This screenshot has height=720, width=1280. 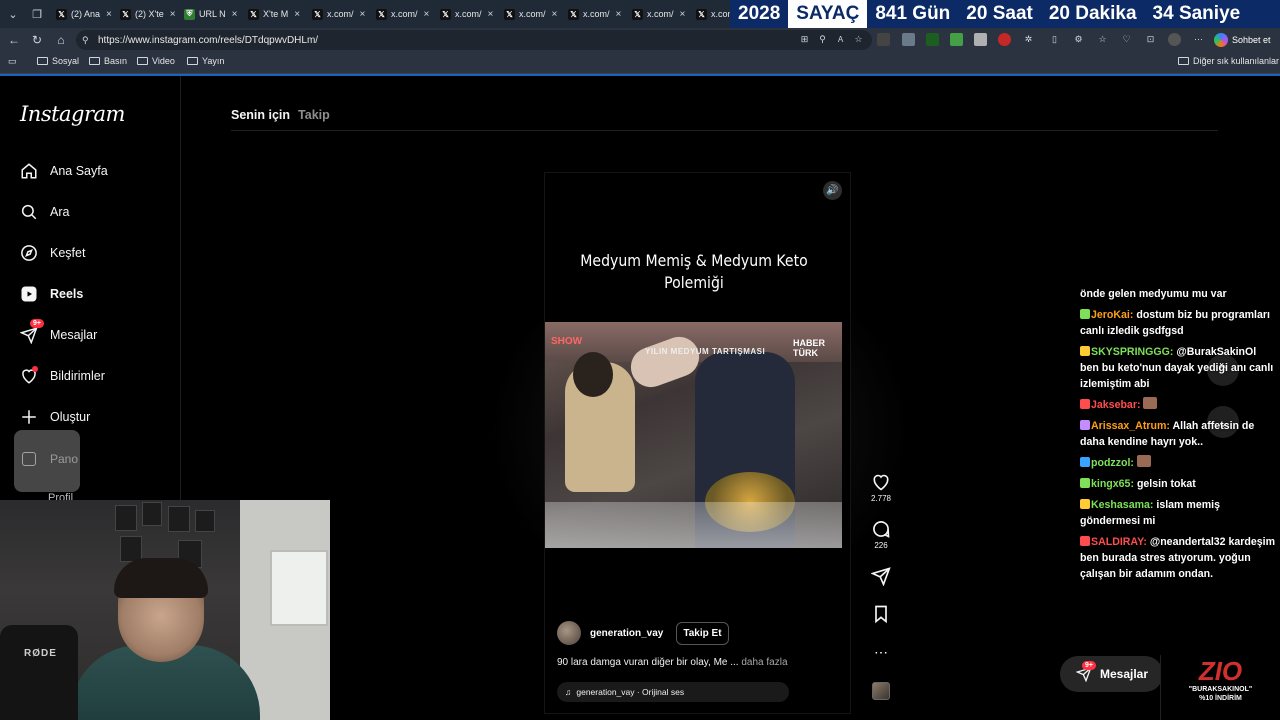 What do you see at coordinates (858, 39) in the screenshot?
I see `favorite-star-icon: ☆` at bounding box center [858, 39].